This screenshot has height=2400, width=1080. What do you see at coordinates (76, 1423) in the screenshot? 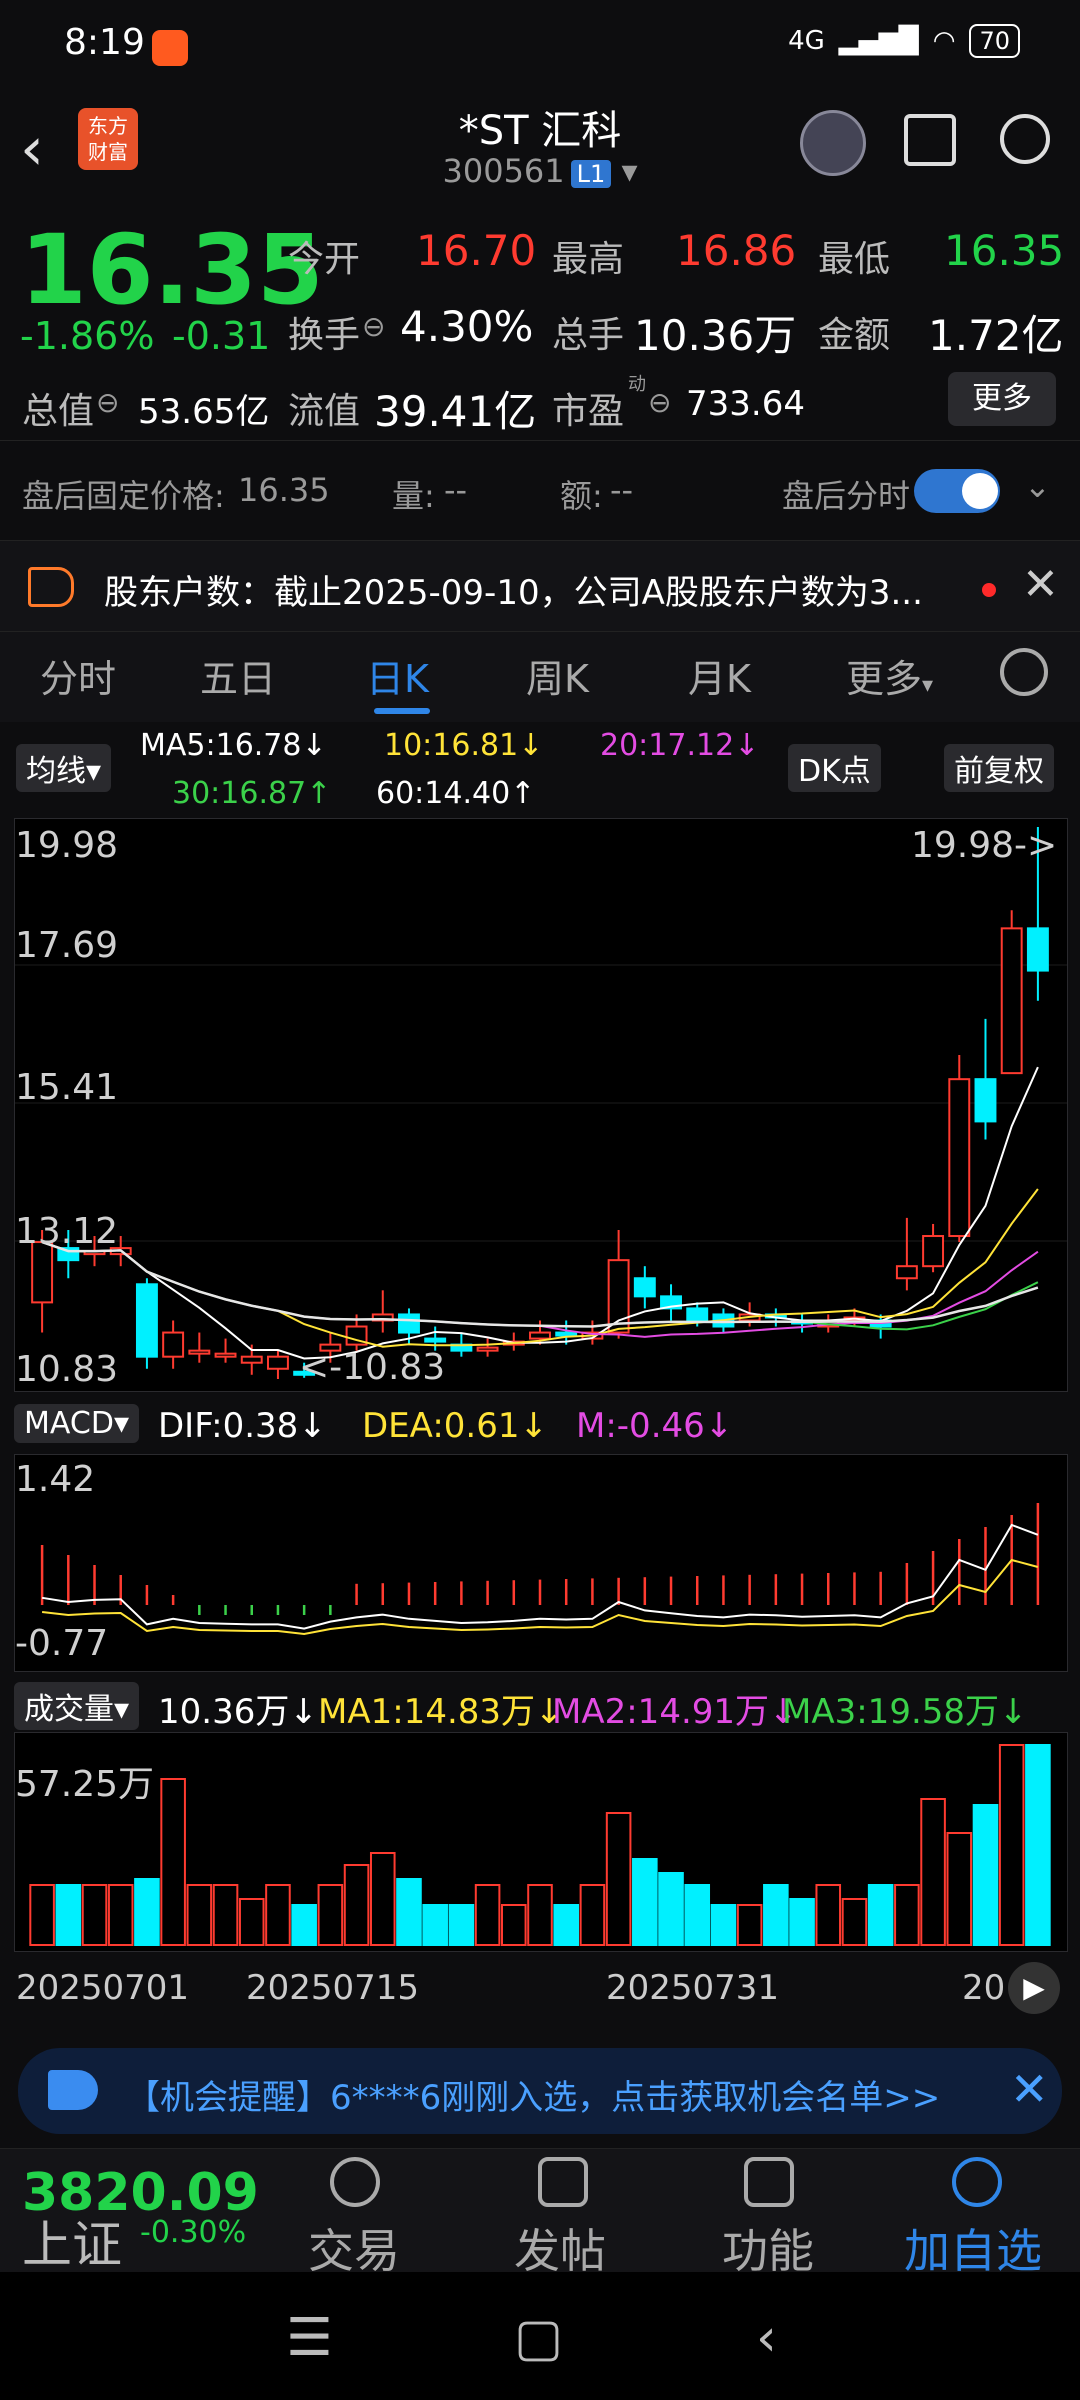
I see `macd-select: MACD▾` at bounding box center [76, 1423].